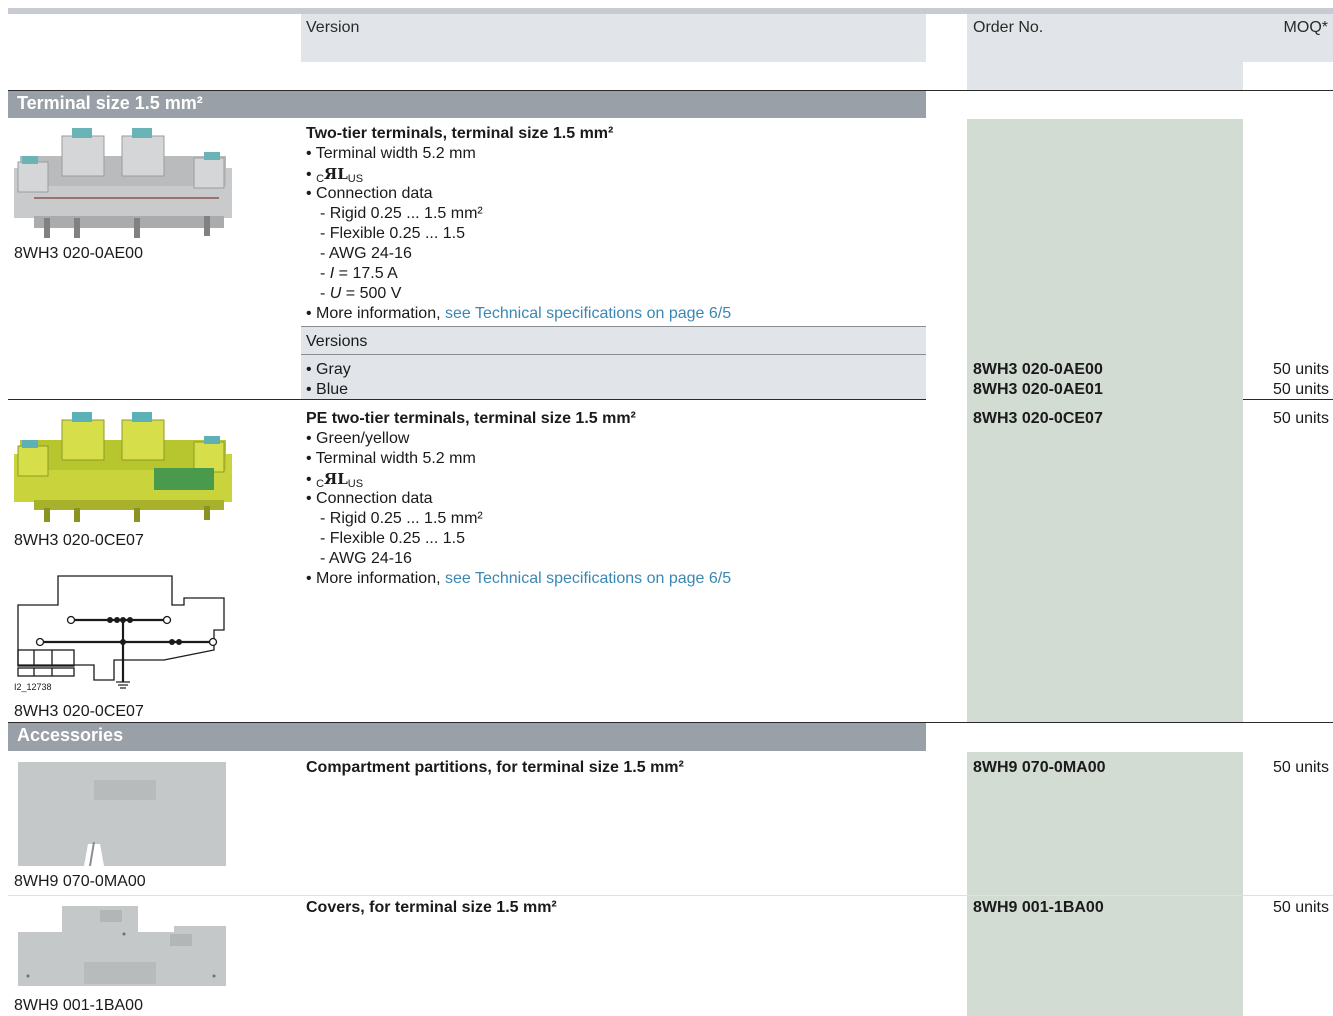 The image size is (1333, 1016). What do you see at coordinates (366, 273) in the screenshot?
I see `current-value: = 17.5 A` at bounding box center [366, 273].